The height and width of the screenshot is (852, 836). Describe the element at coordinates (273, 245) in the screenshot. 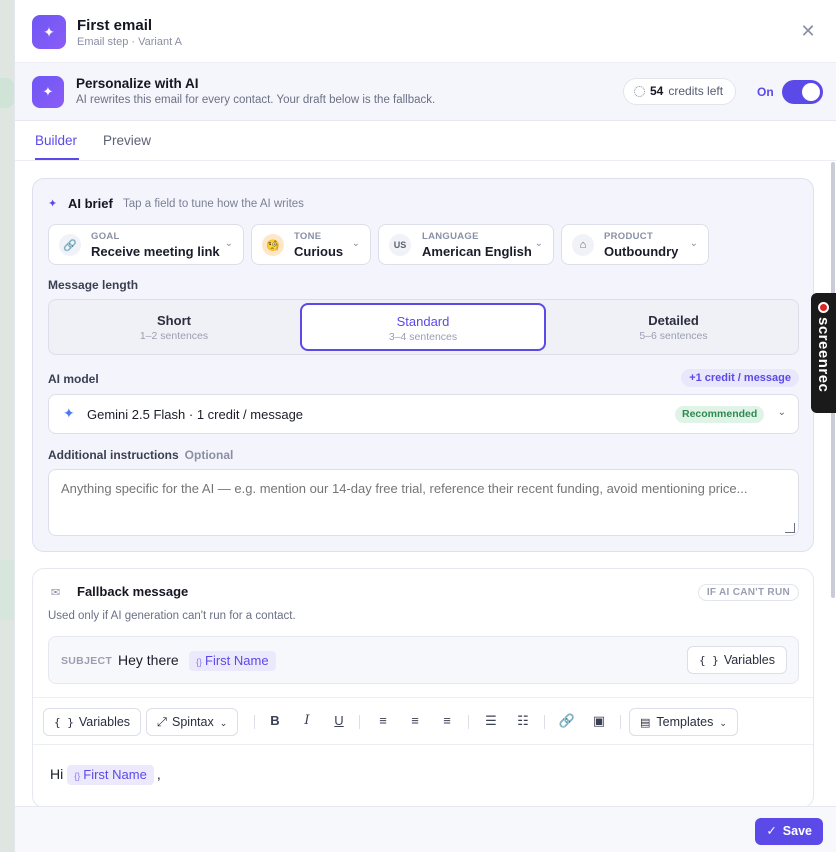

I see `curious-face-icon: 🧐` at that location.